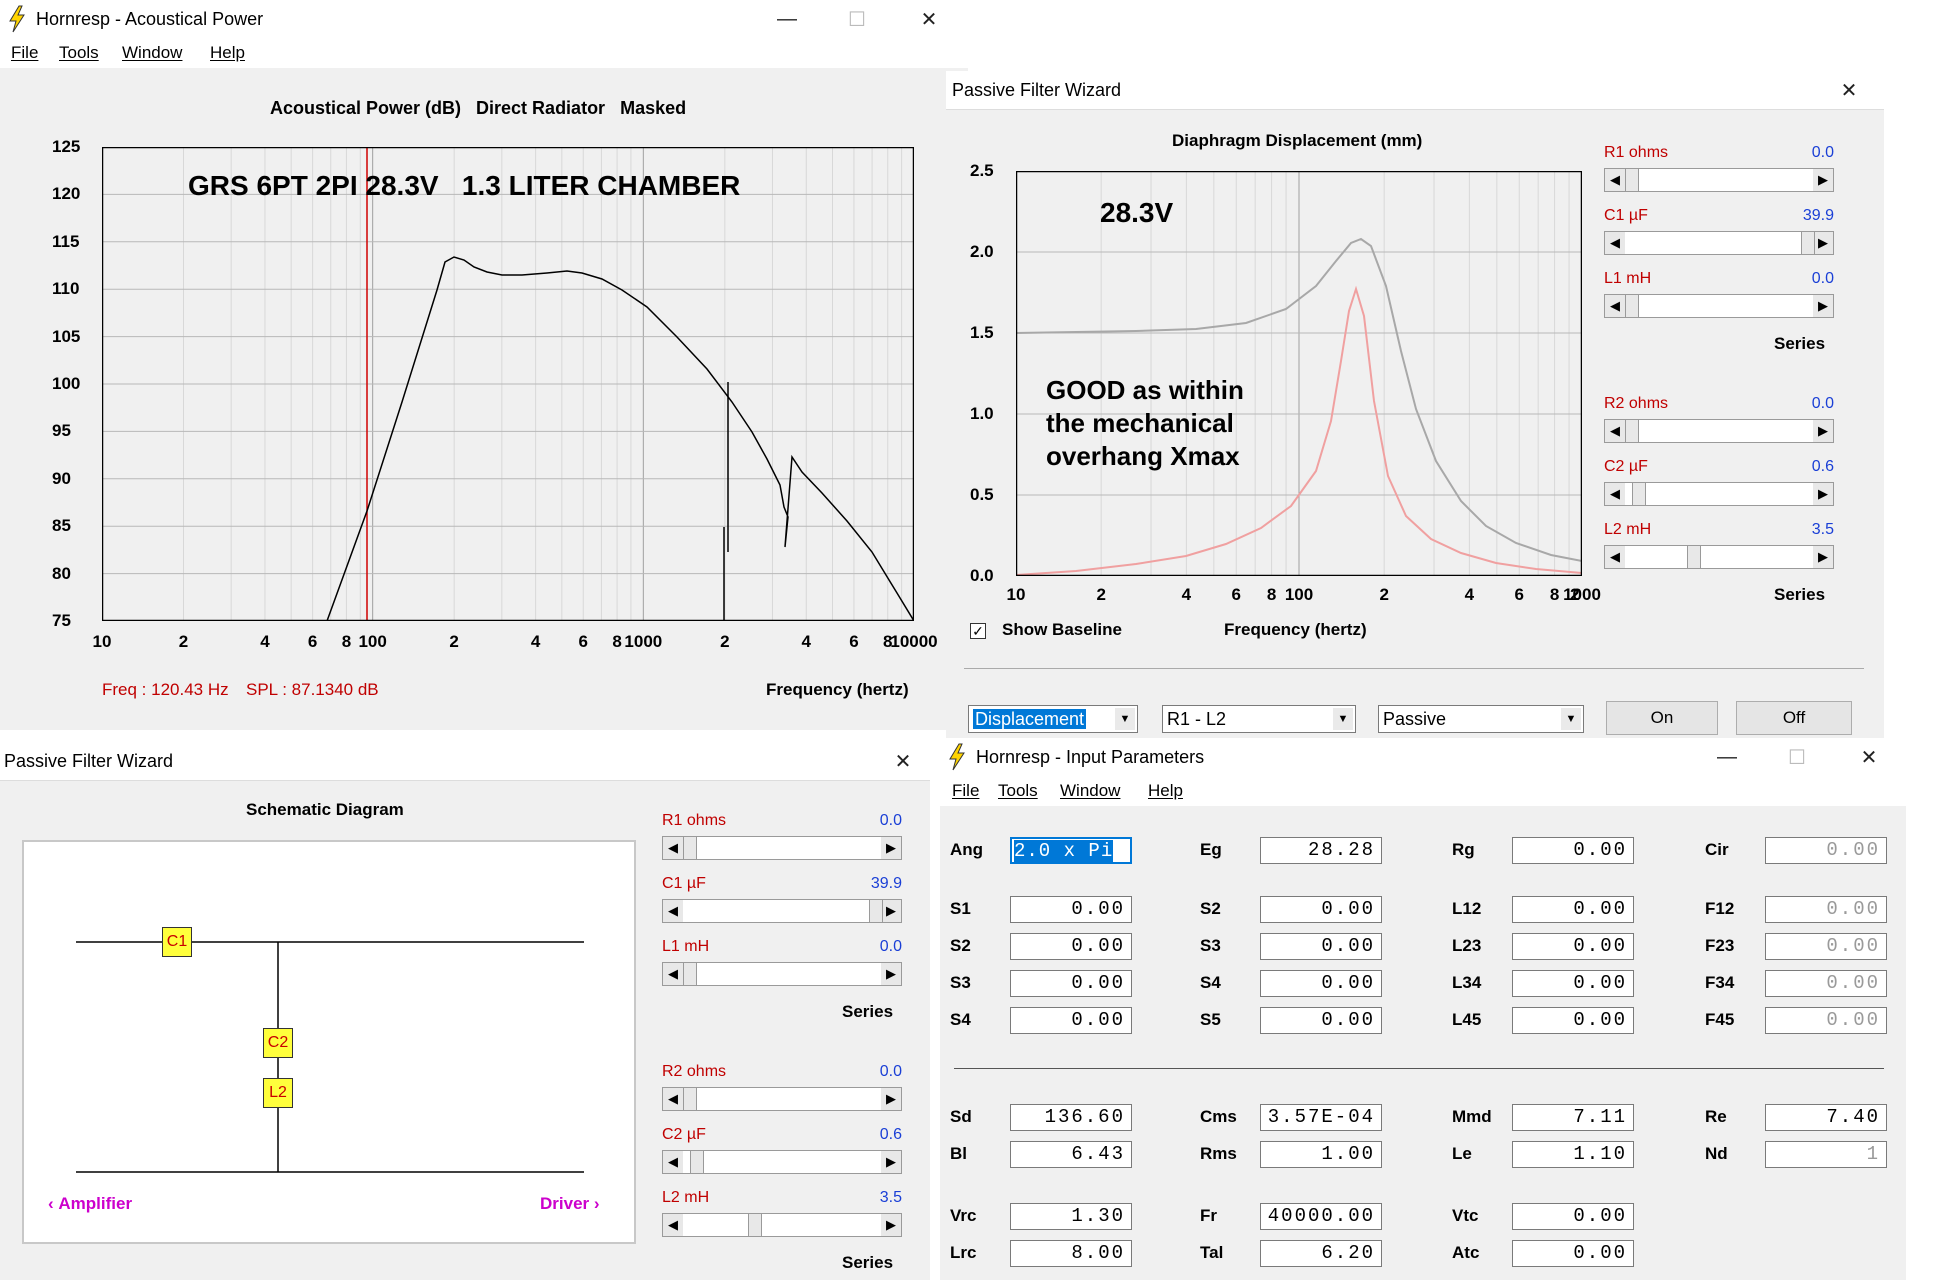 The height and width of the screenshot is (1280, 1960). What do you see at coordinates (1573, 1020) in the screenshot?
I see `param-field-l45: 0.00` at bounding box center [1573, 1020].